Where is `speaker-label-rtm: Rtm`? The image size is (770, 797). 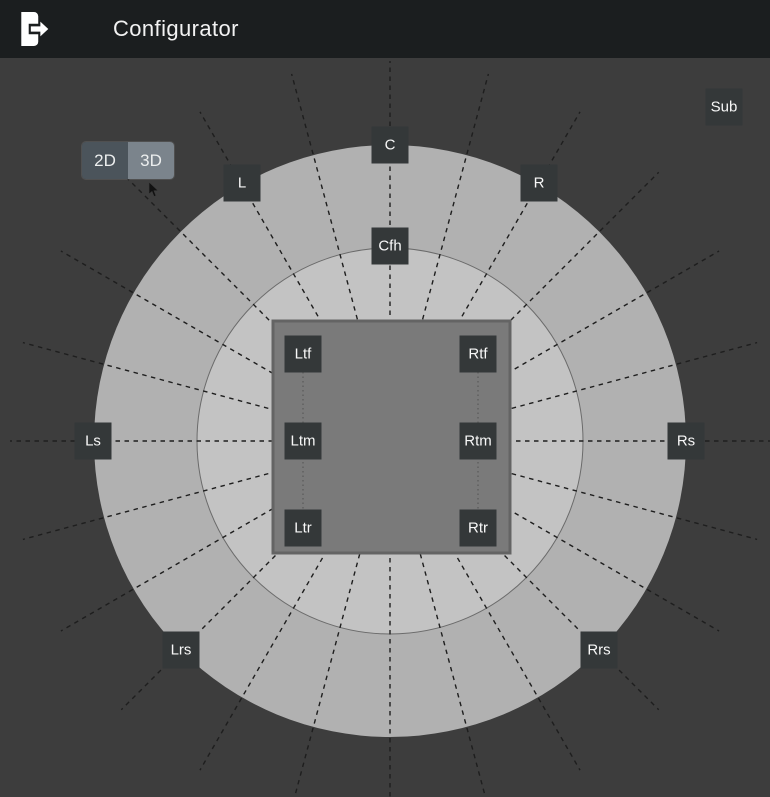 speaker-label-rtm: Rtm is located at coordinates (478, 441).